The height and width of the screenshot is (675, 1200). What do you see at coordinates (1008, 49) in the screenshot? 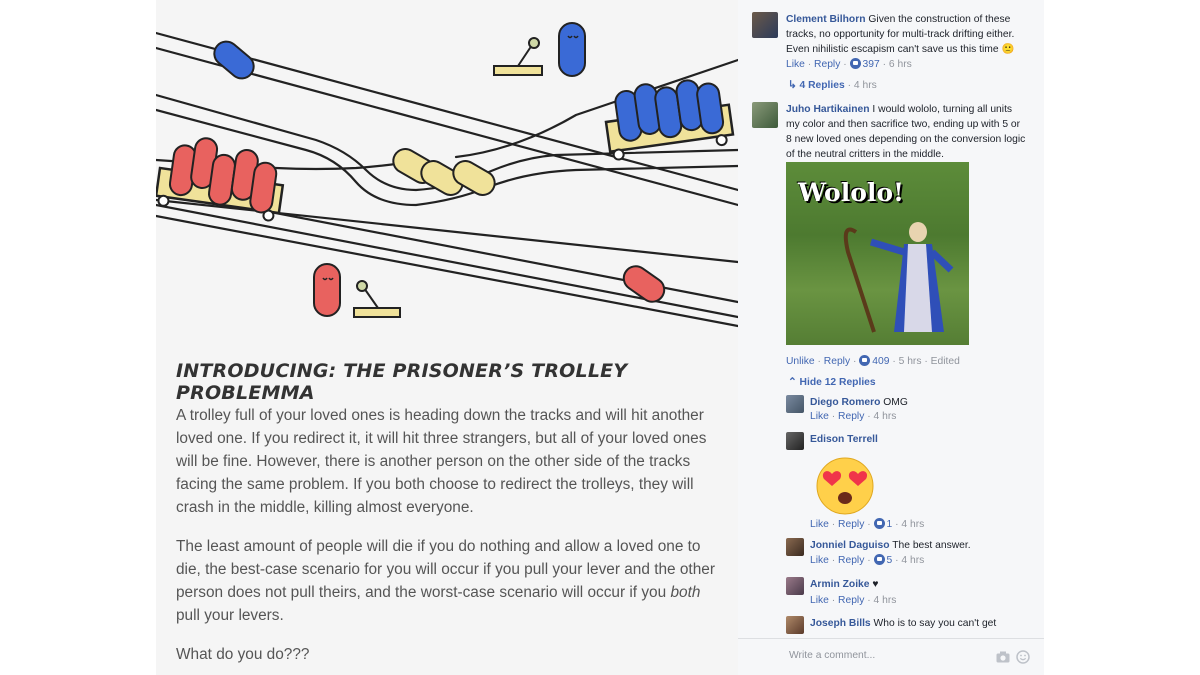
I see `sad-emoji-icon: 🙁` at bounding box center [1008, 49].